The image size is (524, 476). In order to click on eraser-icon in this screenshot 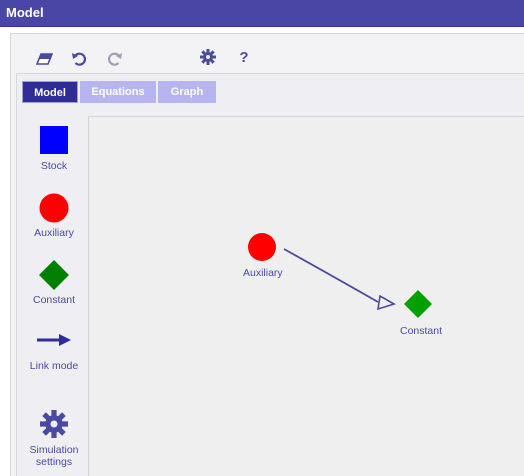, I will do `click(45, 59)`.